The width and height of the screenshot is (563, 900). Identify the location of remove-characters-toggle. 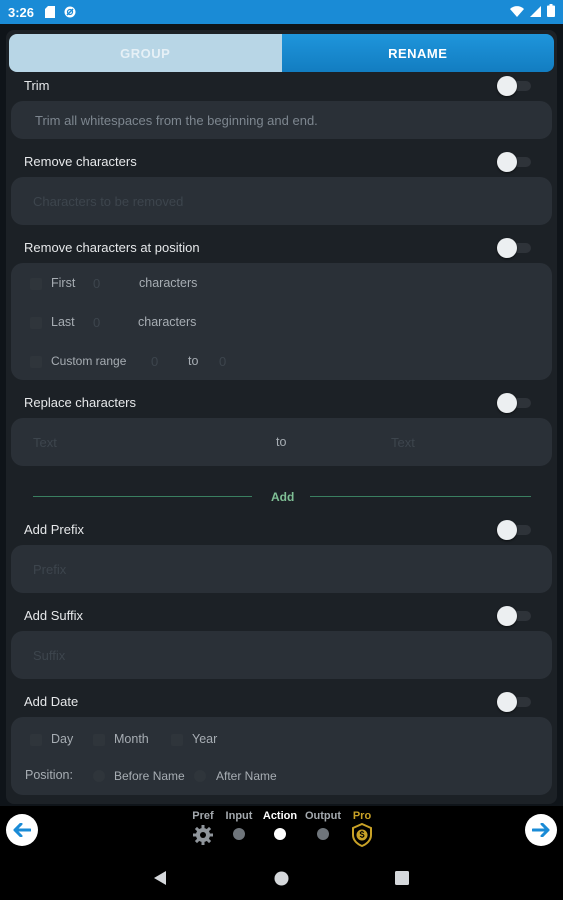
(515, 162).